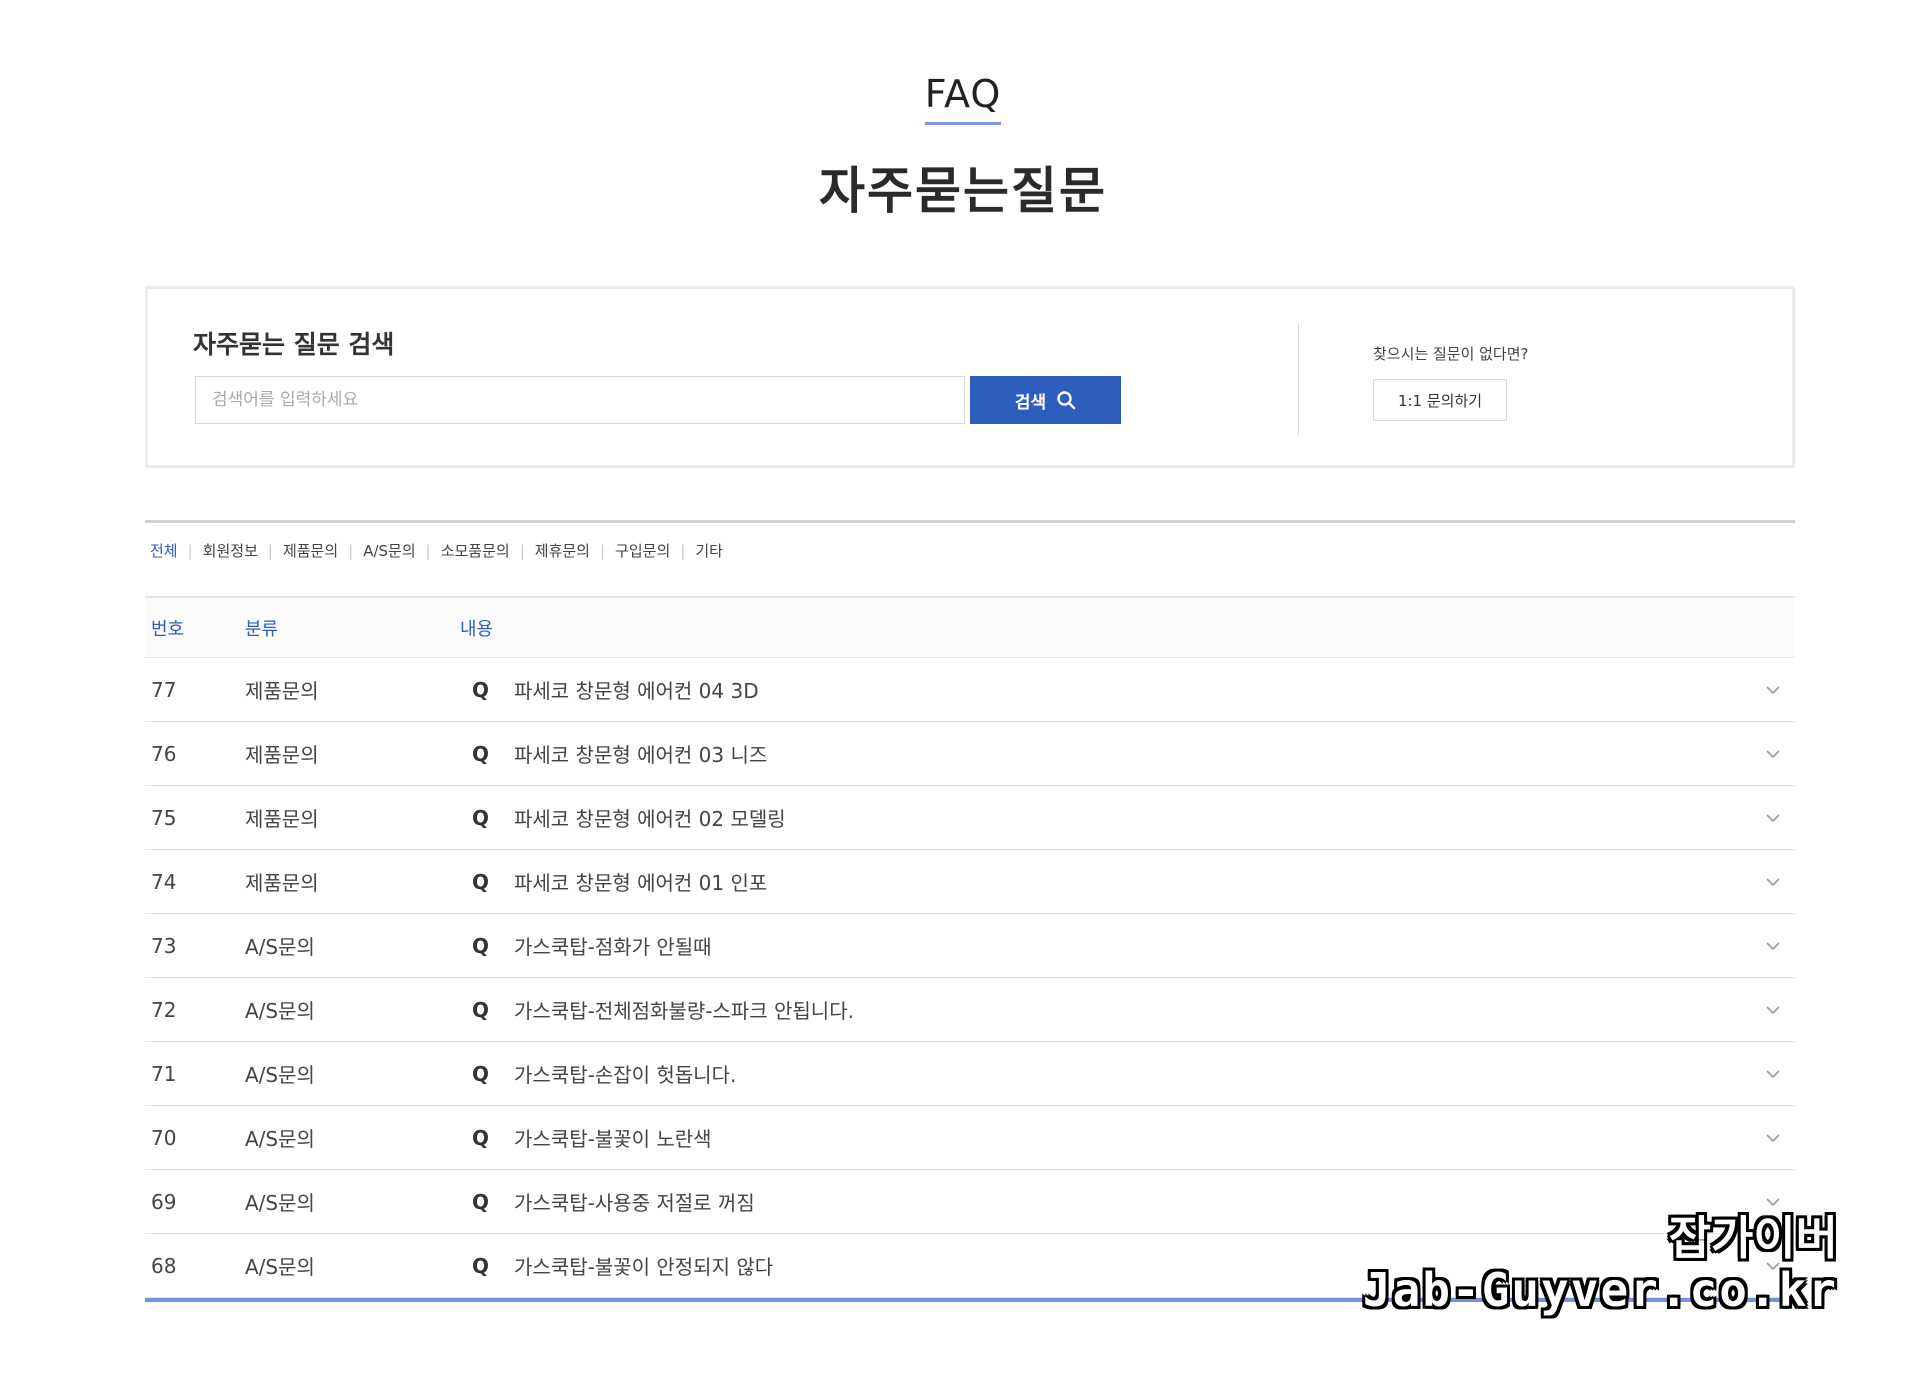 This screenshot has width=1926, height=1393. What do you see at coordinates (164, 1265) in the screenshot?
I see `row-number: 68` at bounding box center [164, 1265].